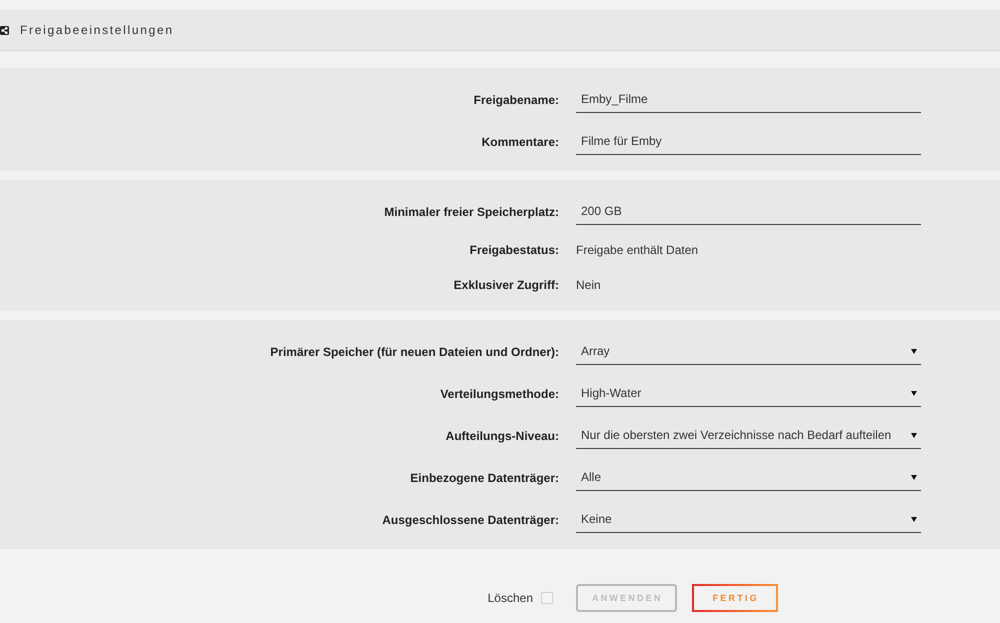  I want to click on field-label: Aufteilungs-Niveau:, so click(502, 435).